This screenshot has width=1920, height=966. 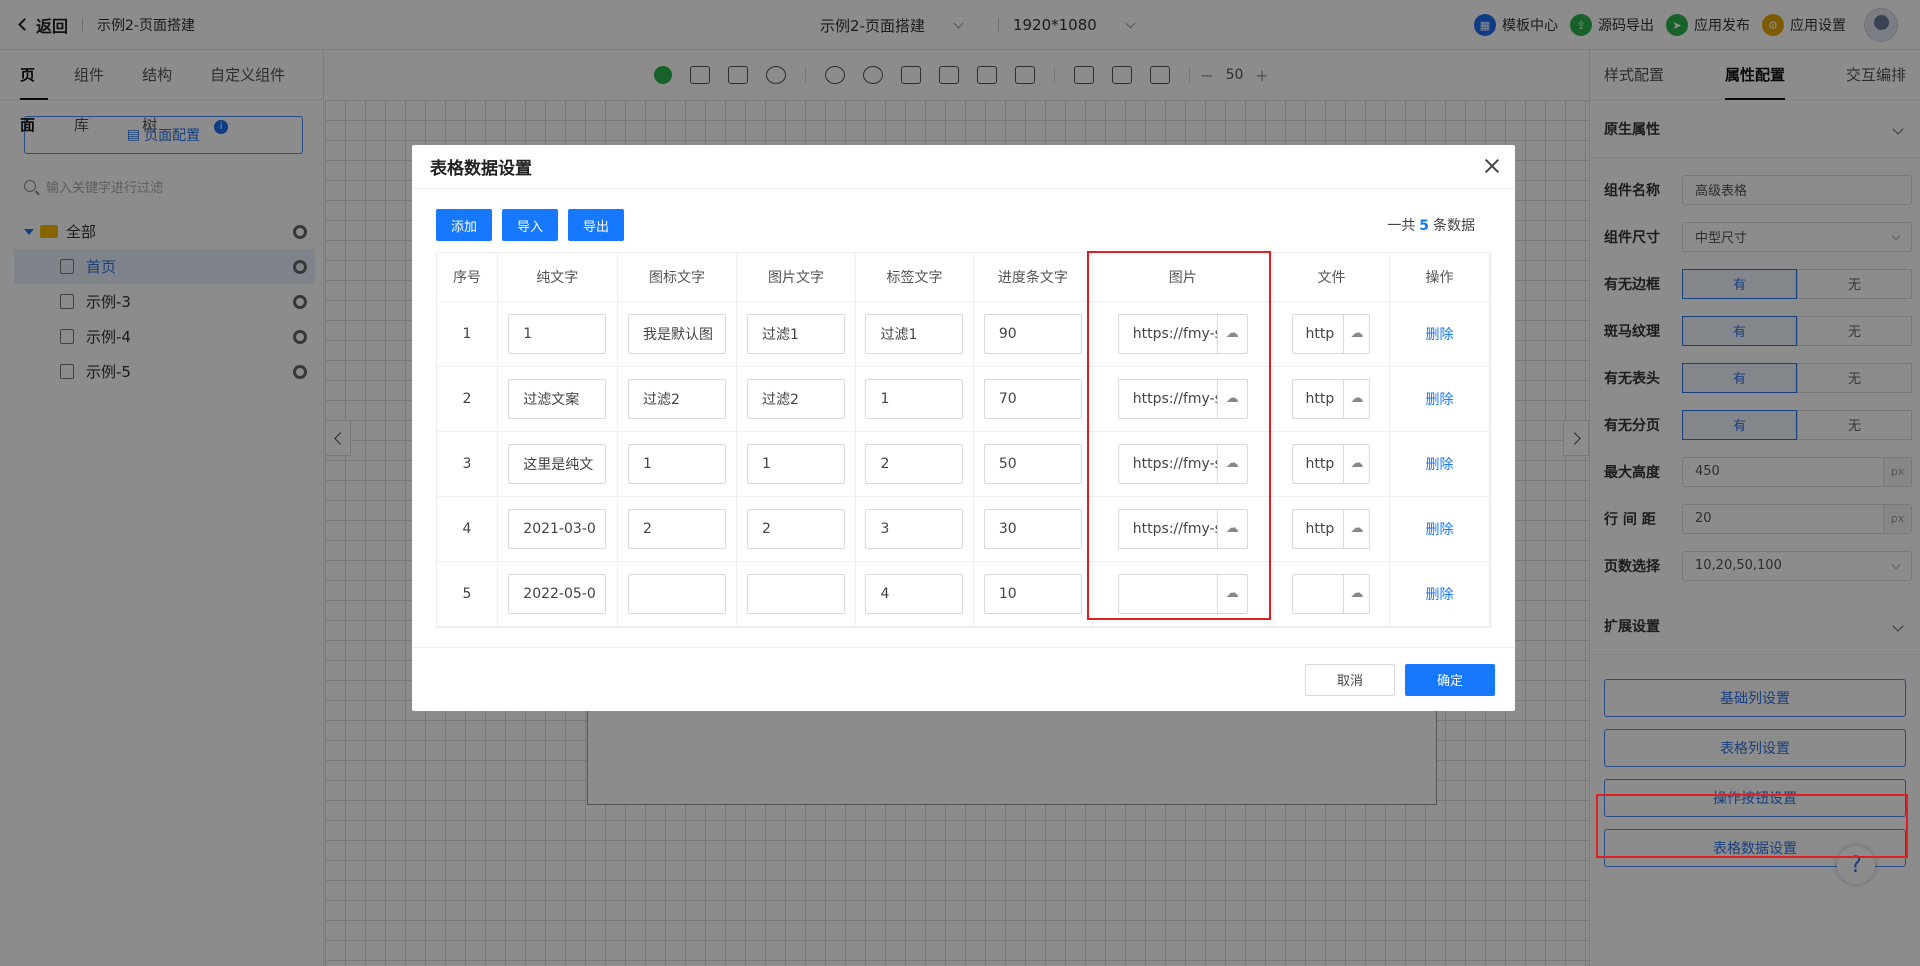 What do you see at coordinates (677, 277) in the screenshot?
I see `column-header: 图标文字` at bounding box center [677, 277].